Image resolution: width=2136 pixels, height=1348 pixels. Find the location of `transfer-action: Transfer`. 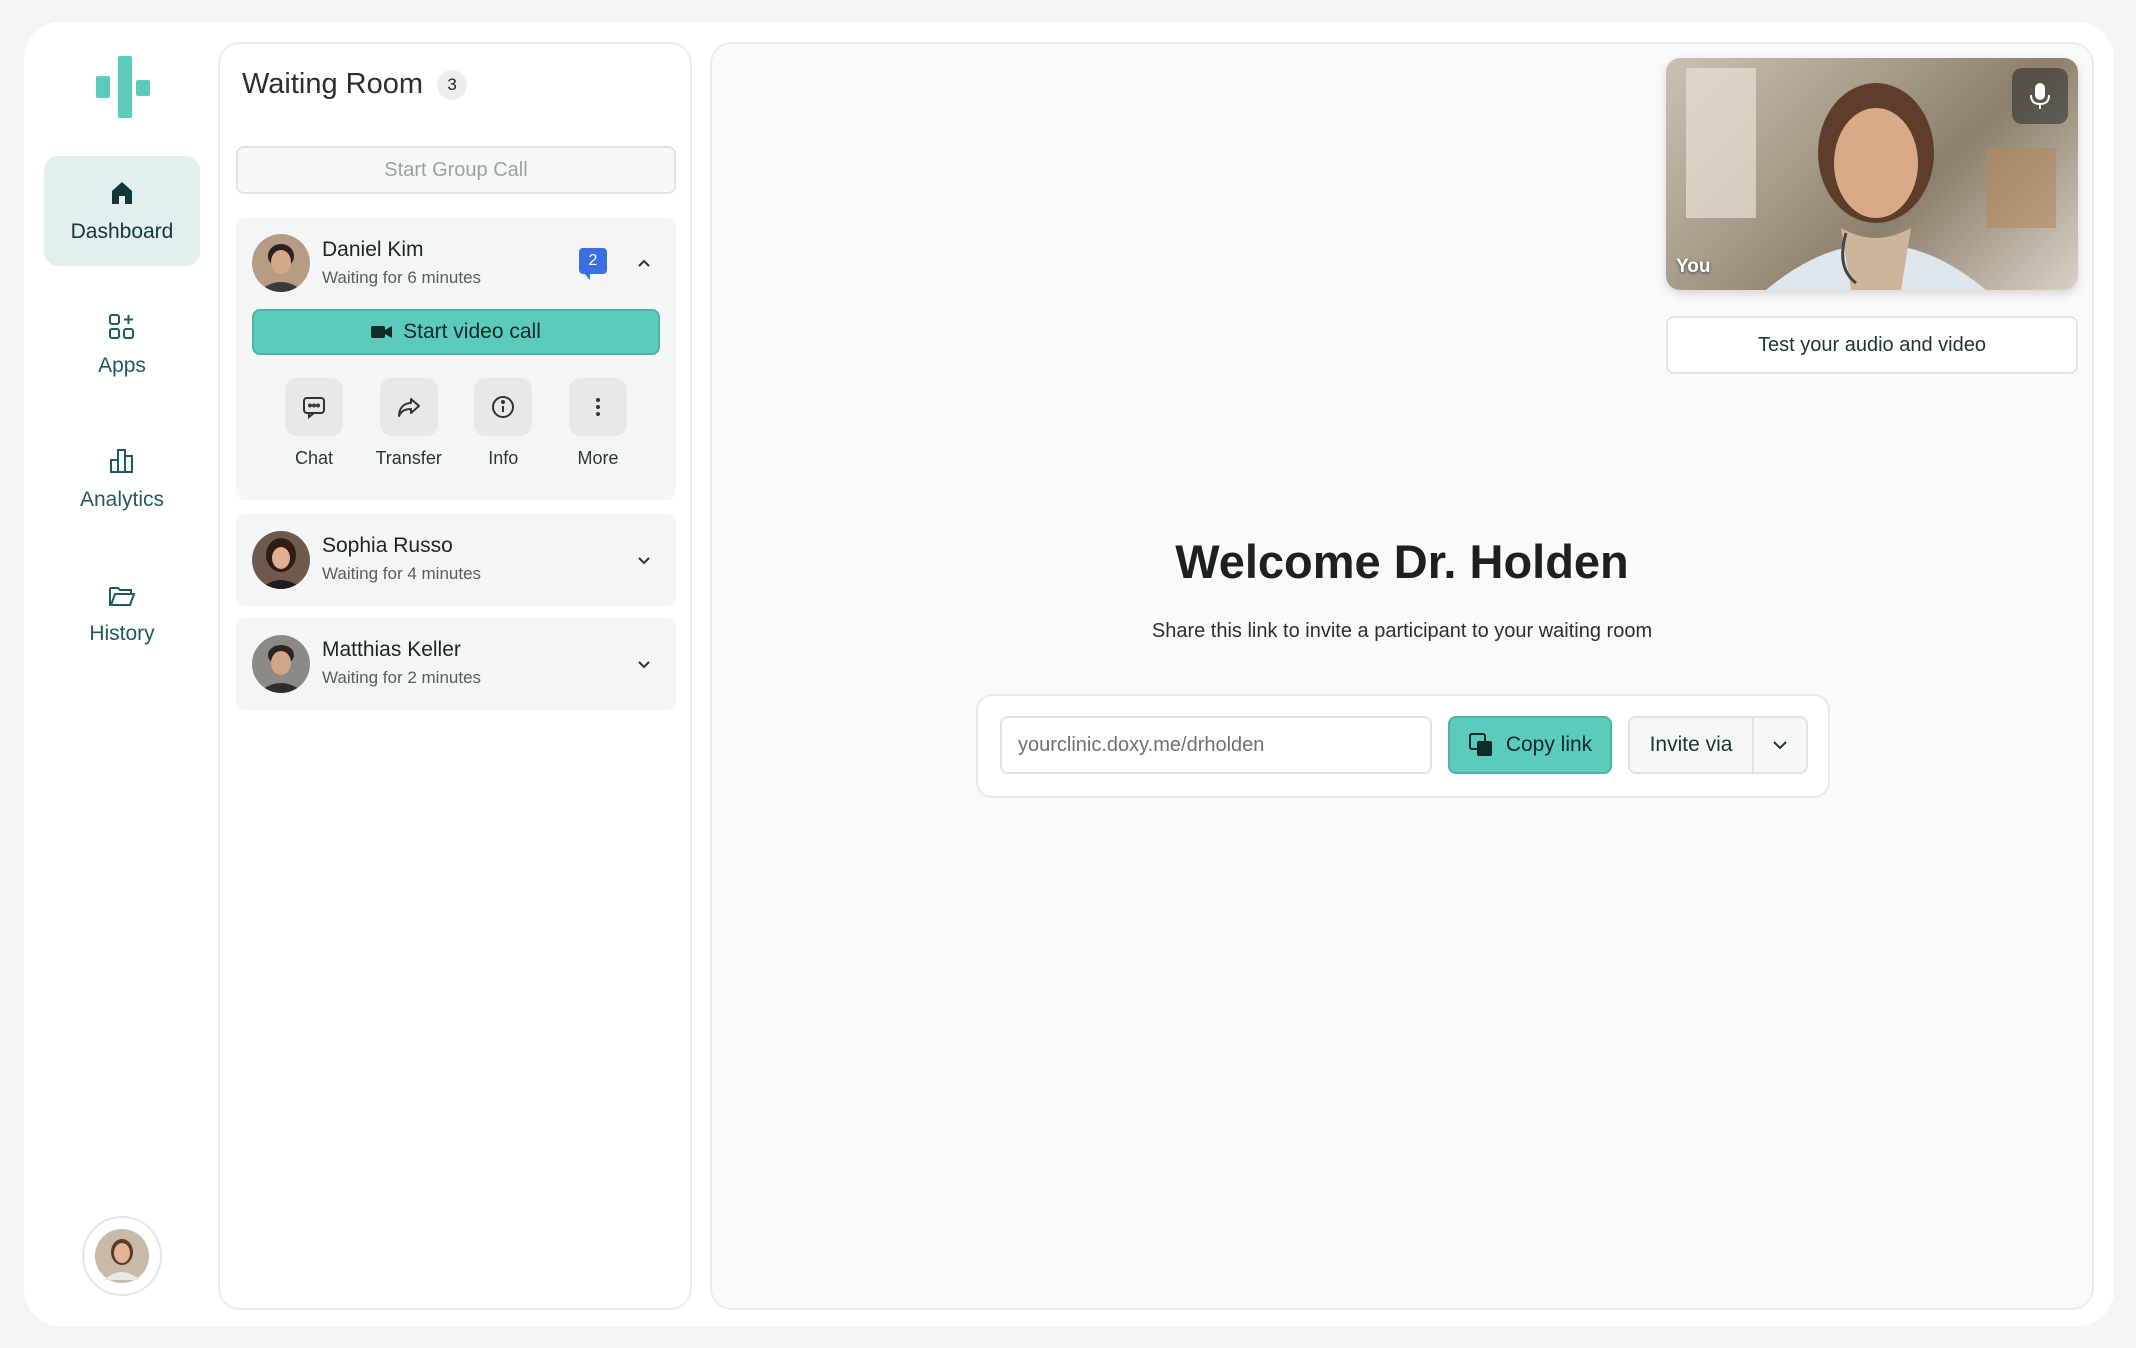

transfer-action: Transfer is located at coordinates (409, 423).